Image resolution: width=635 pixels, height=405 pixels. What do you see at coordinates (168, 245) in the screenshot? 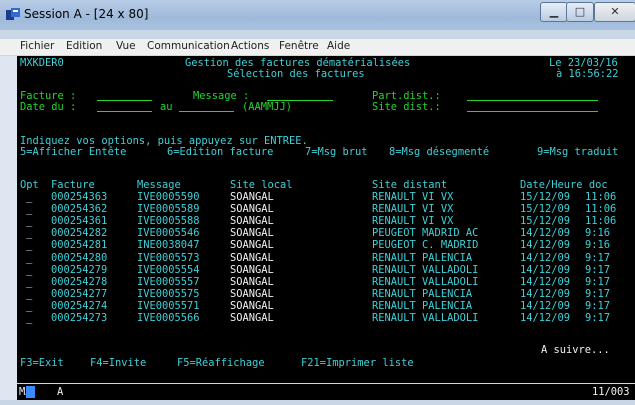
I see `row-message: INE0038047` at bounding box center [168, 245].